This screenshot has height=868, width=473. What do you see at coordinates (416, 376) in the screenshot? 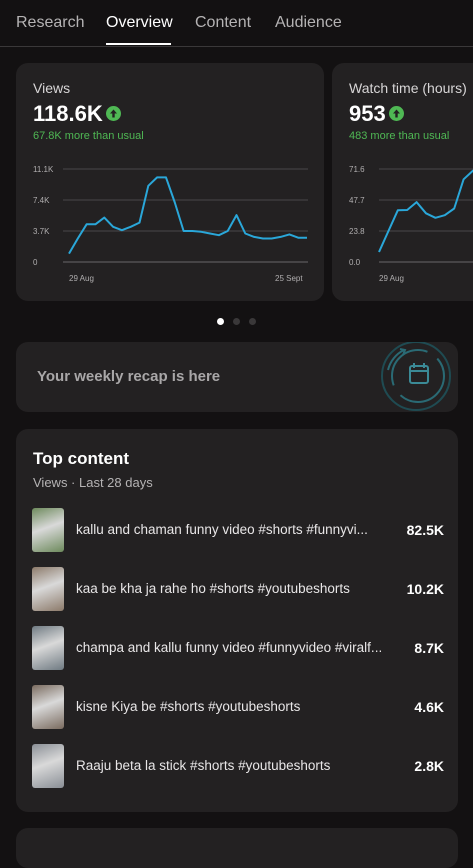
I see `calendar-refresh-icon` at bounding box center [416, 376].